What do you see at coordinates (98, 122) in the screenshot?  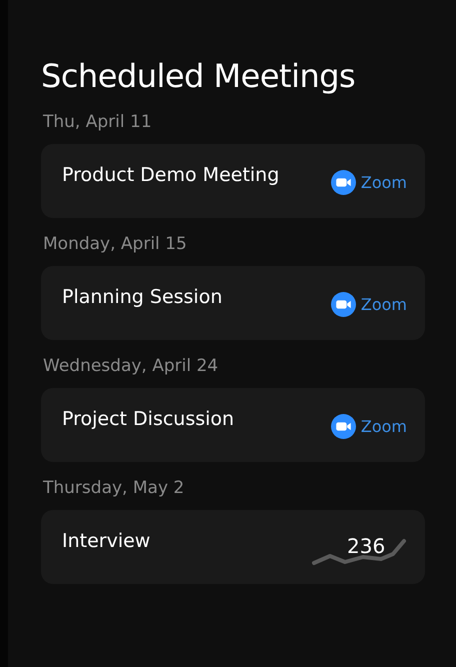 I see `meeting-date: Thu, April 11` at bounding box center [98, 122].